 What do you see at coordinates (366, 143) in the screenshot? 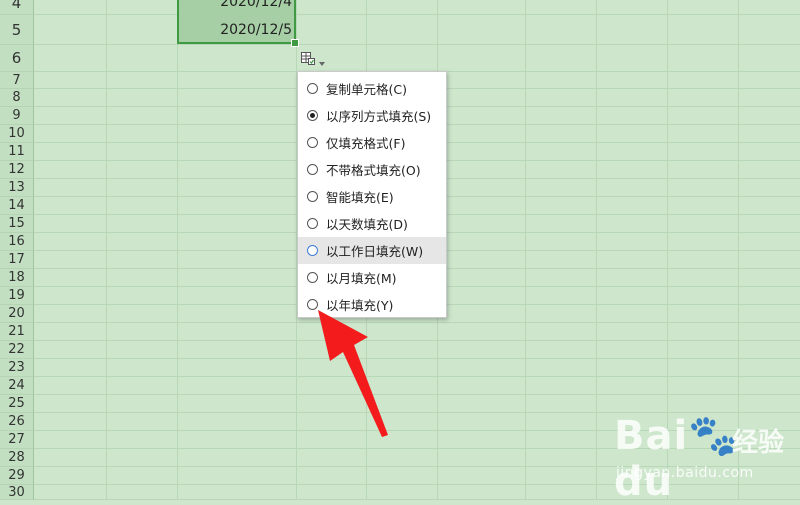
I see `menu-item-label: 仅填充格式(F)` at bounding box center [366, 143].